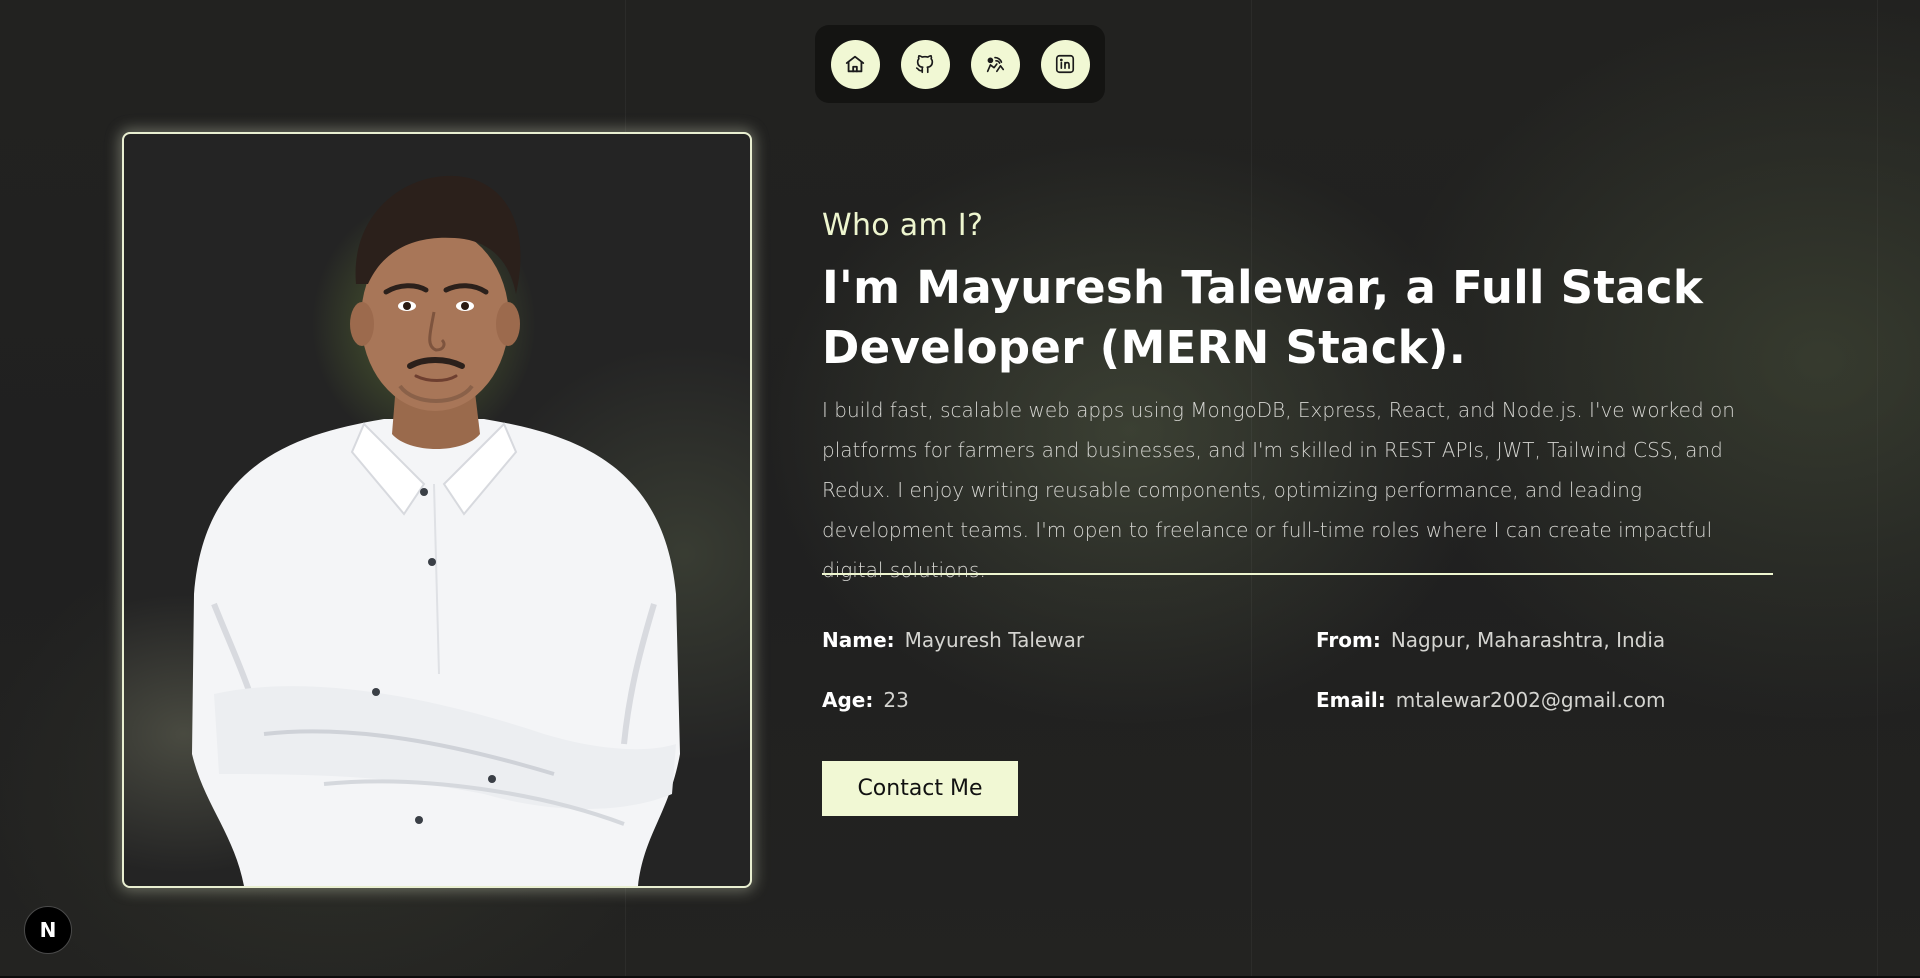  I want to click on info-name-value: Mayuresh Talewar, so click(994, 640).